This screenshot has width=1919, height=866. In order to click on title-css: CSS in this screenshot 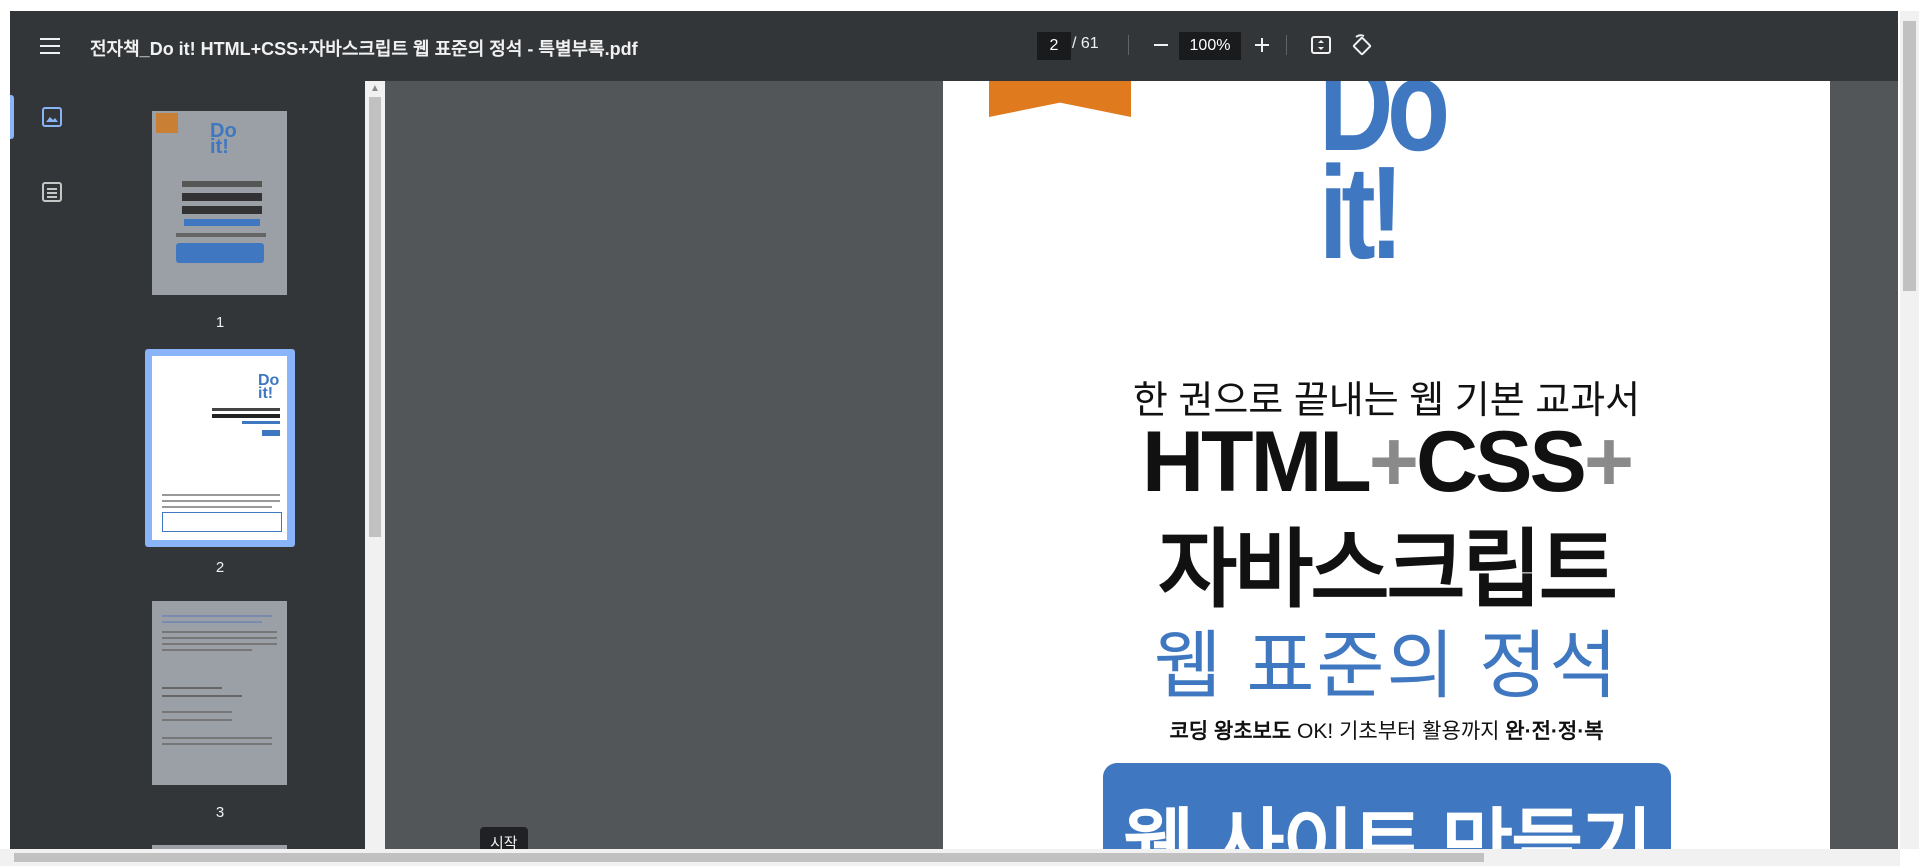, I will do `click(1501, 462)`.